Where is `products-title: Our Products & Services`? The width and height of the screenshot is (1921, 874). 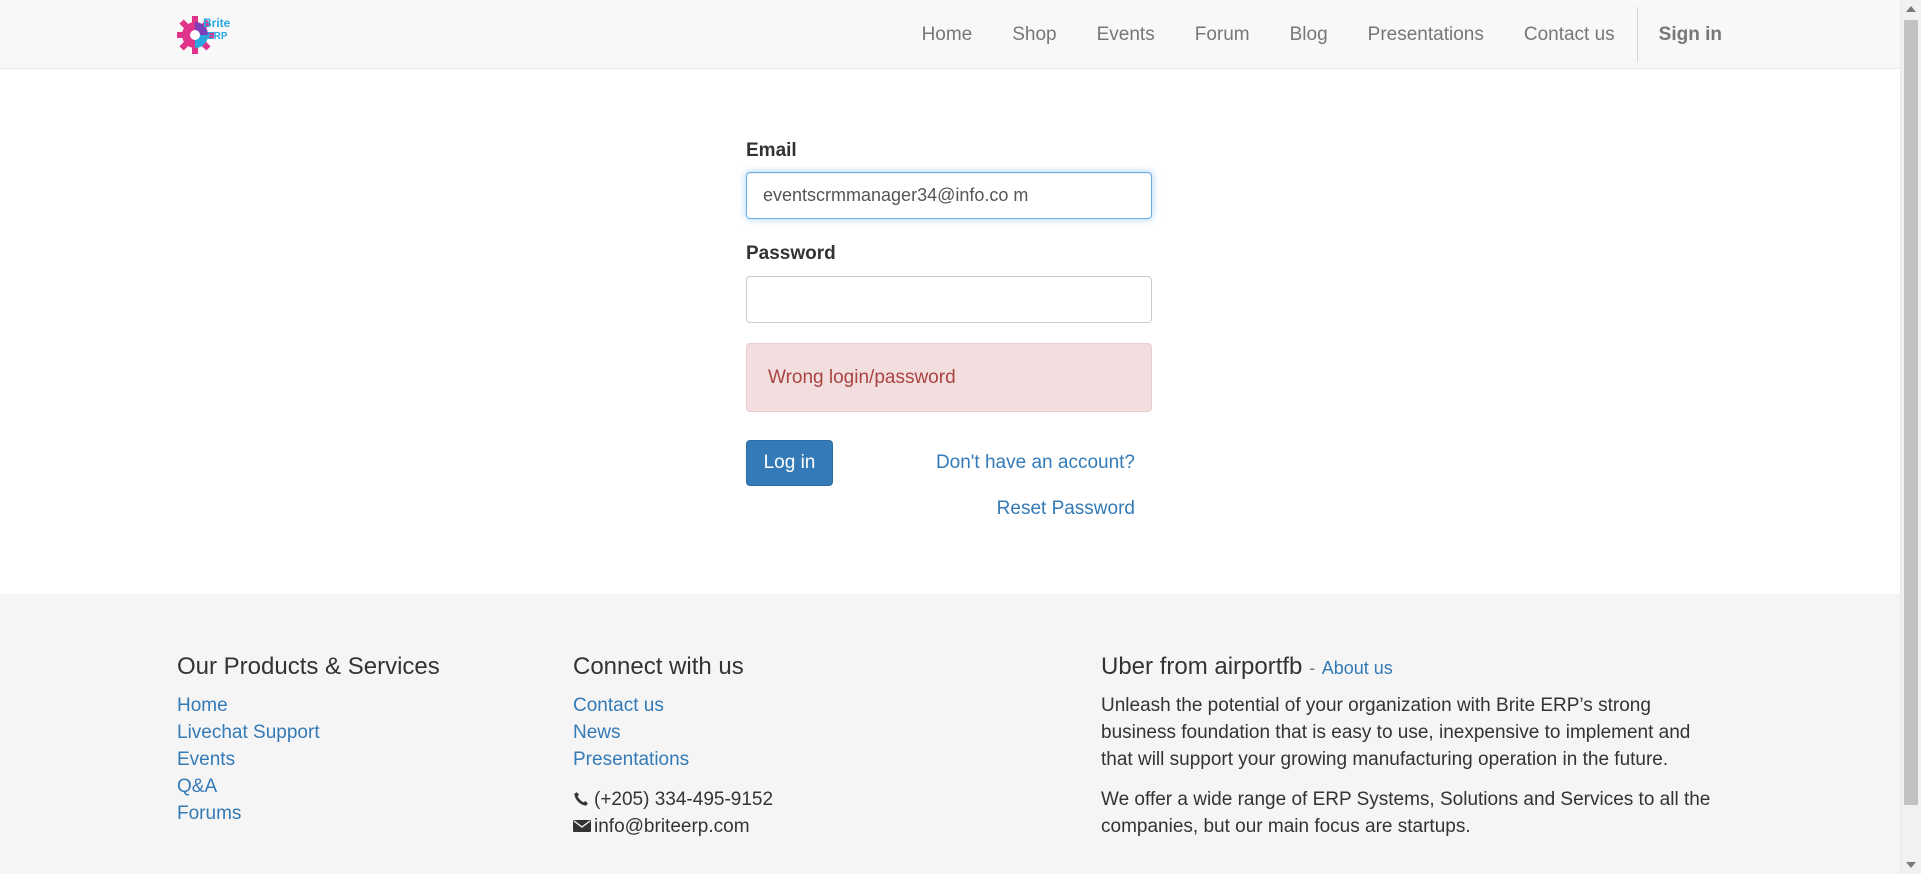
products-title: Our Products & Services is located at coordinates (308, 666).